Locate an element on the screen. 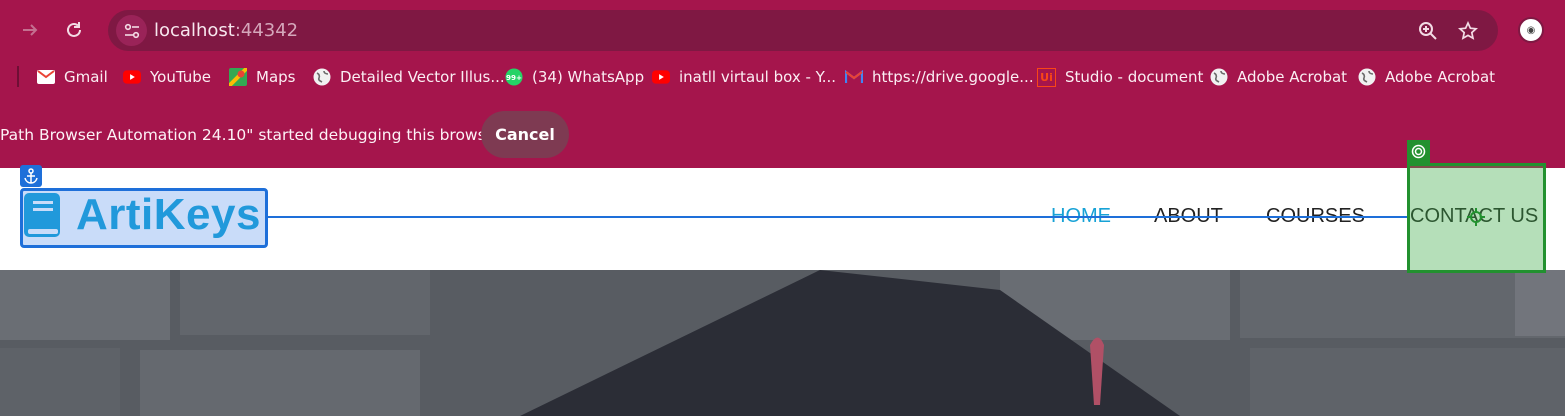 This screenshot has height=416, width=1565. anchor-tag is located at coordinates (31, 176).